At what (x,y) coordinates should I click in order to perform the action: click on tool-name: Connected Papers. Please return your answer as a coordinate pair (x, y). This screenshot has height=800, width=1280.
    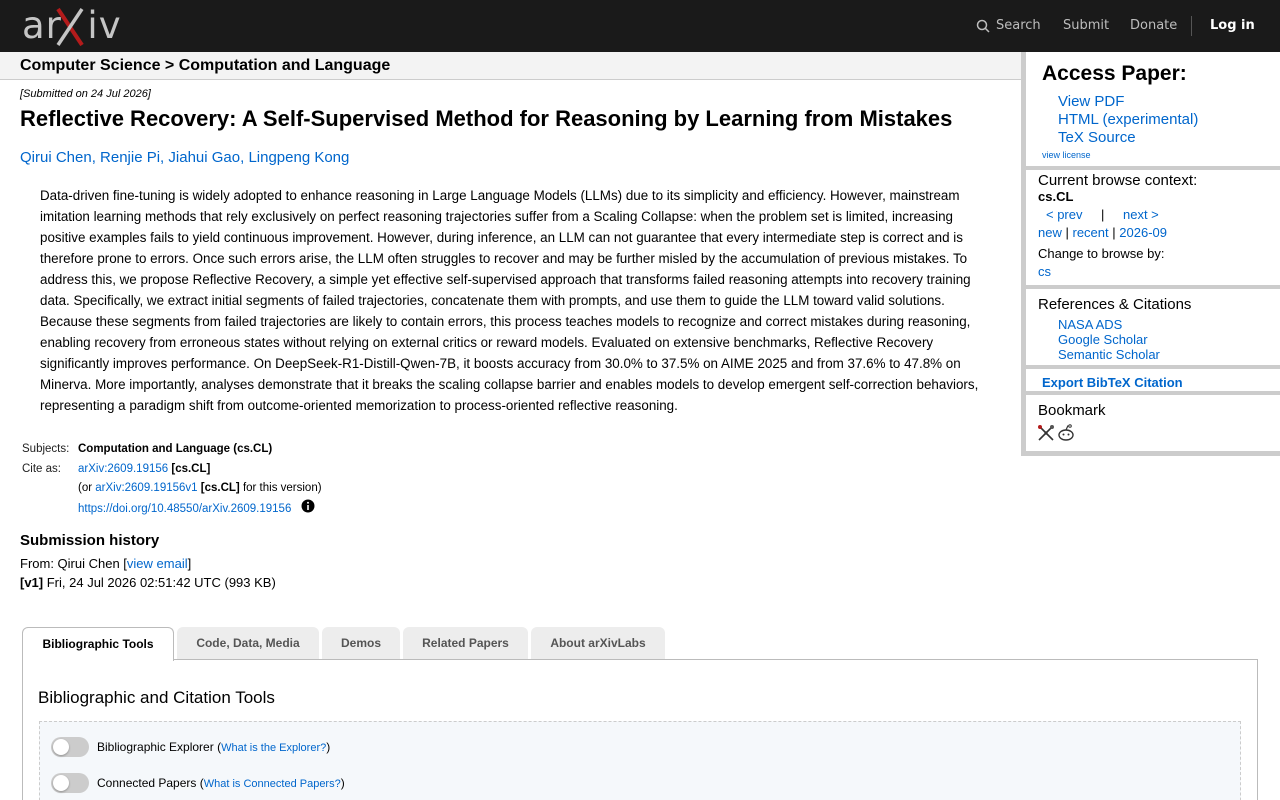
    Looking at the image, I should click on (147, 783).